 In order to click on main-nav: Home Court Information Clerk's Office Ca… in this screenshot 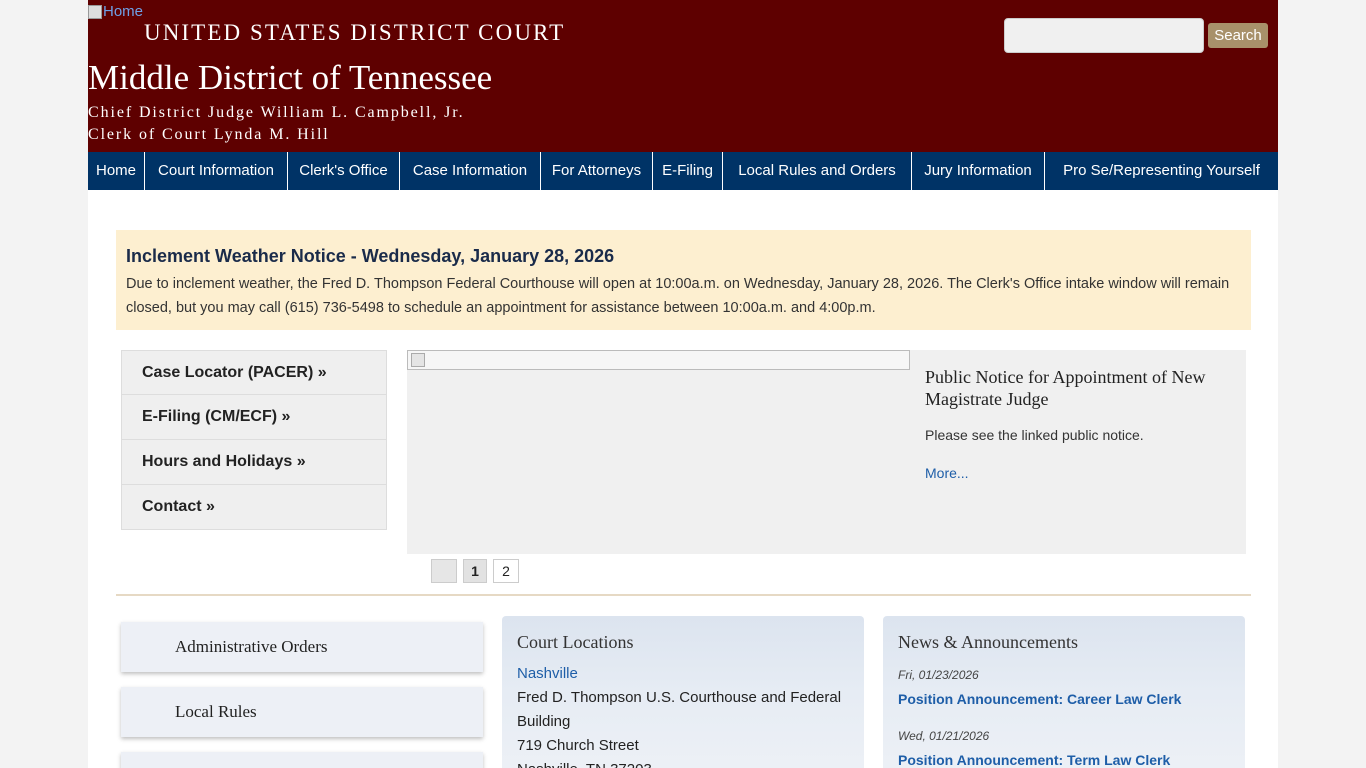, I will do `click(683, 171)`.